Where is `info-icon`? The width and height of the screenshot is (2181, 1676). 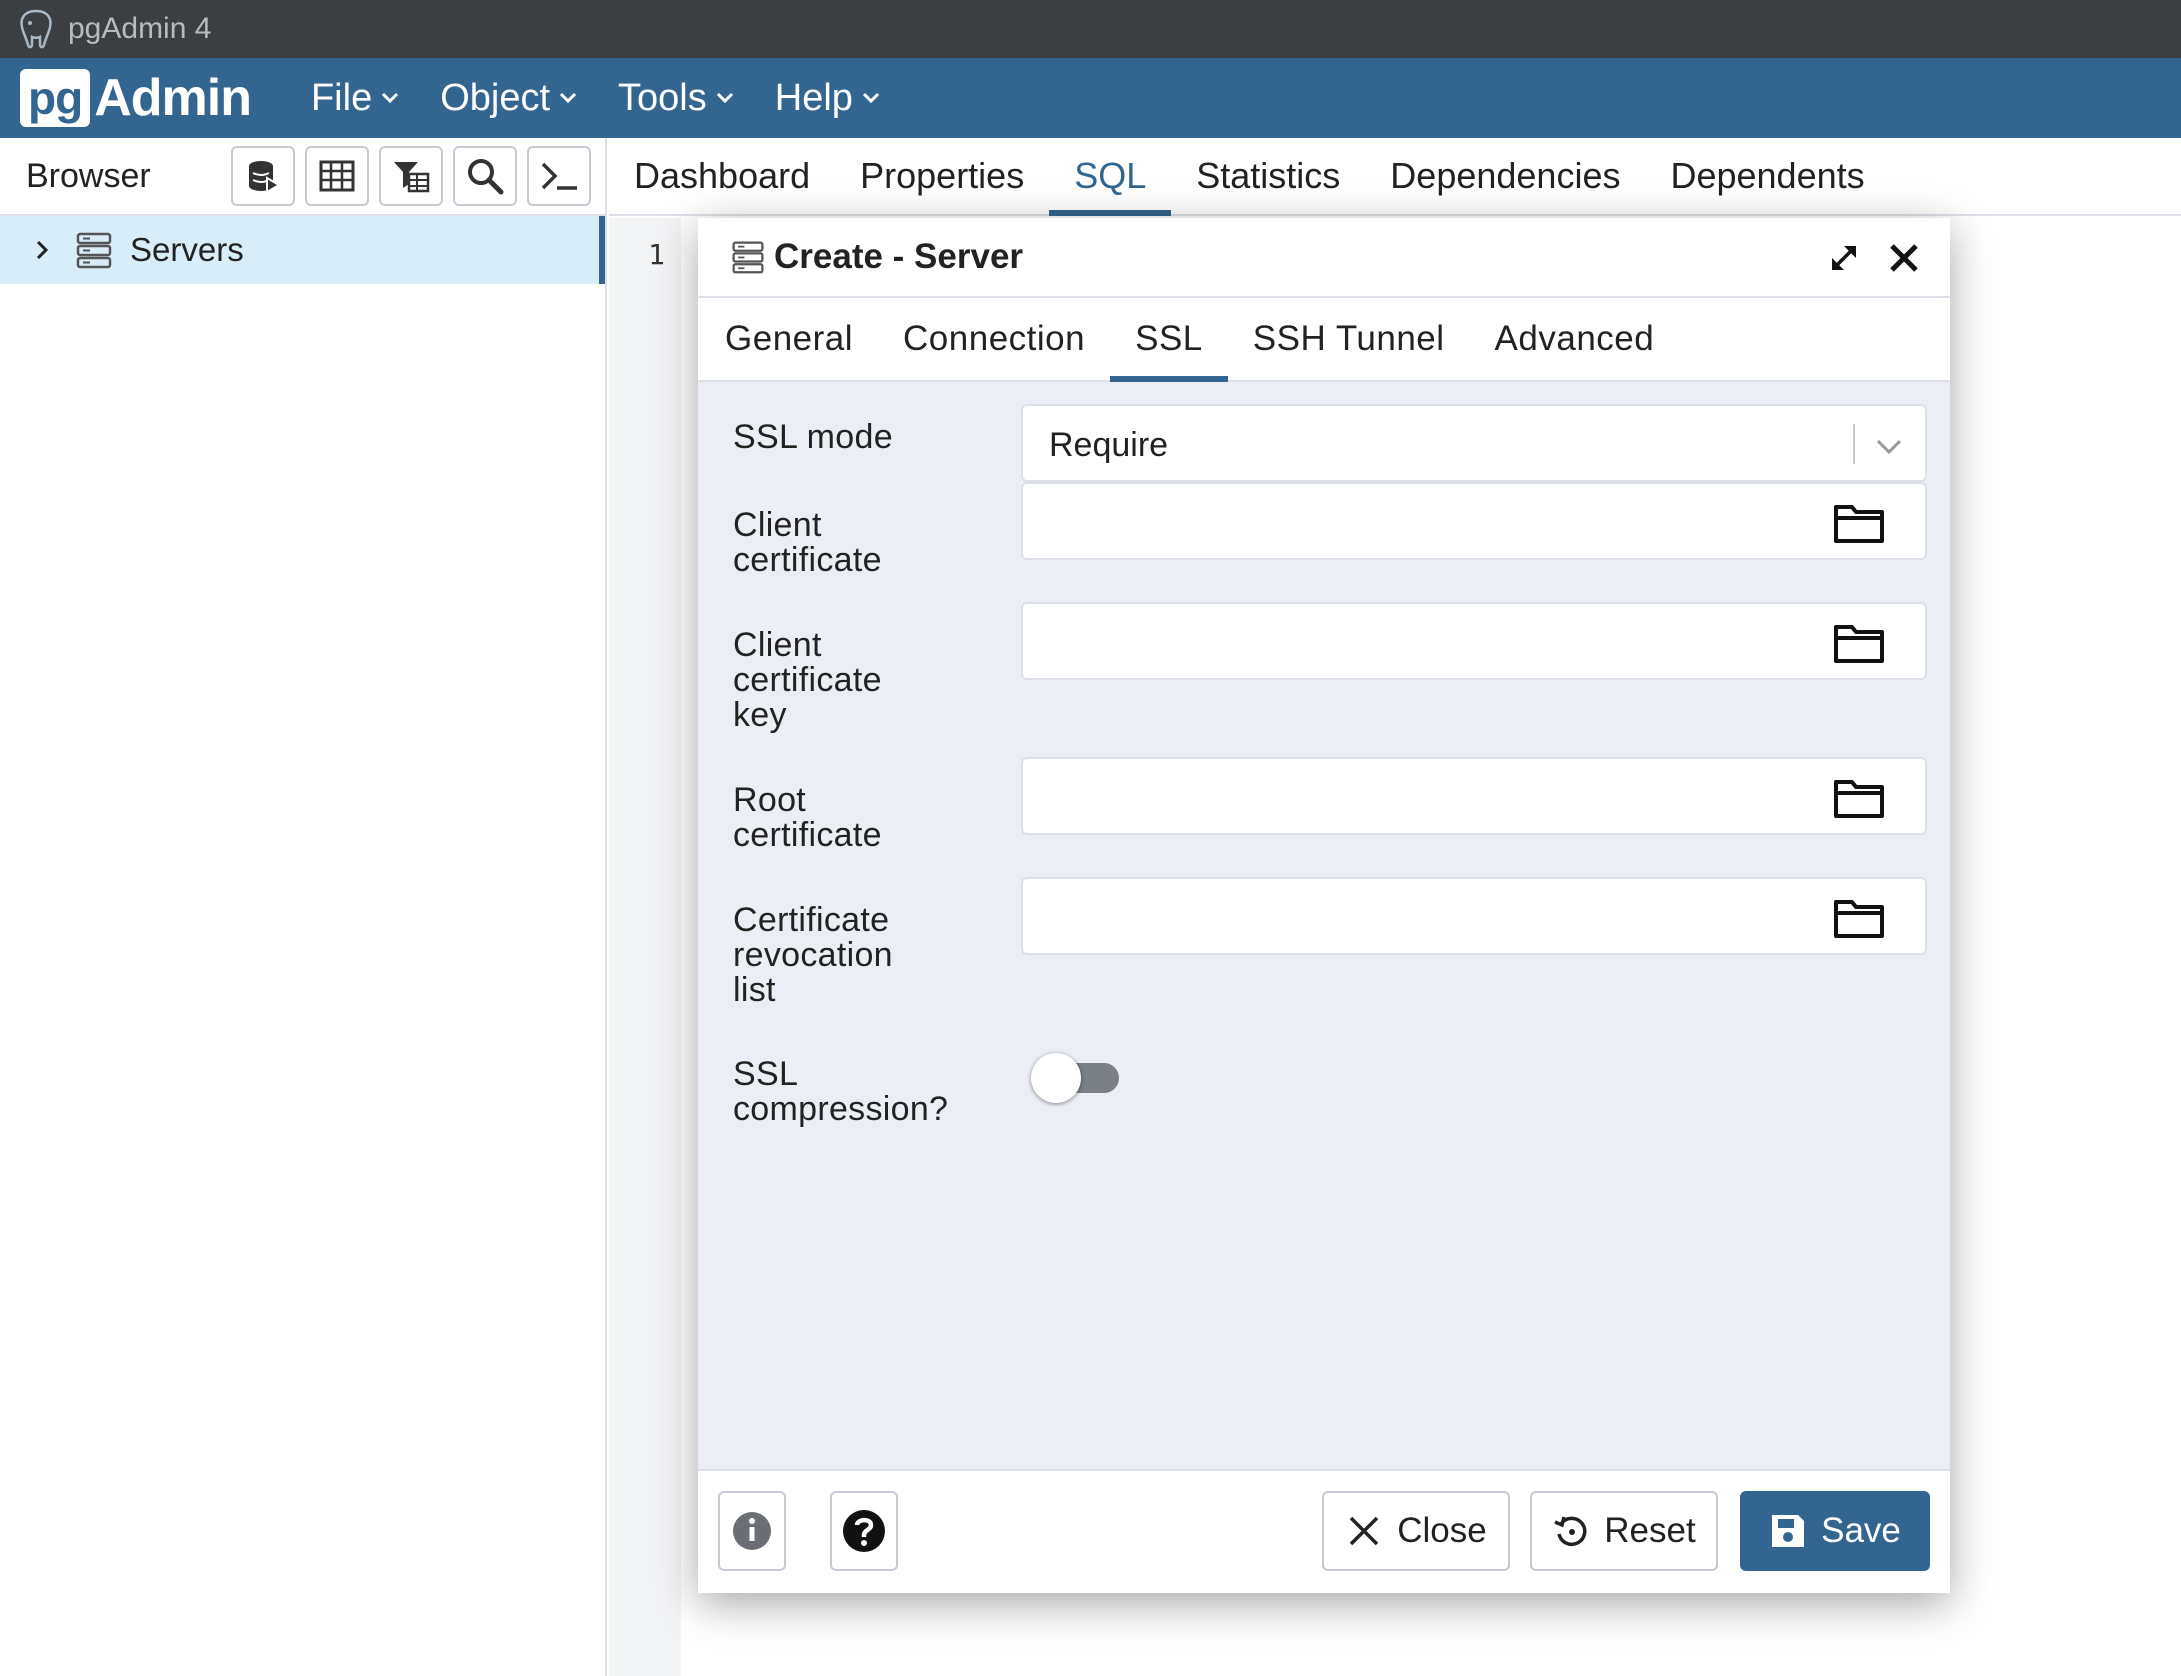 info-icon is located at coordinates (752, 1531).